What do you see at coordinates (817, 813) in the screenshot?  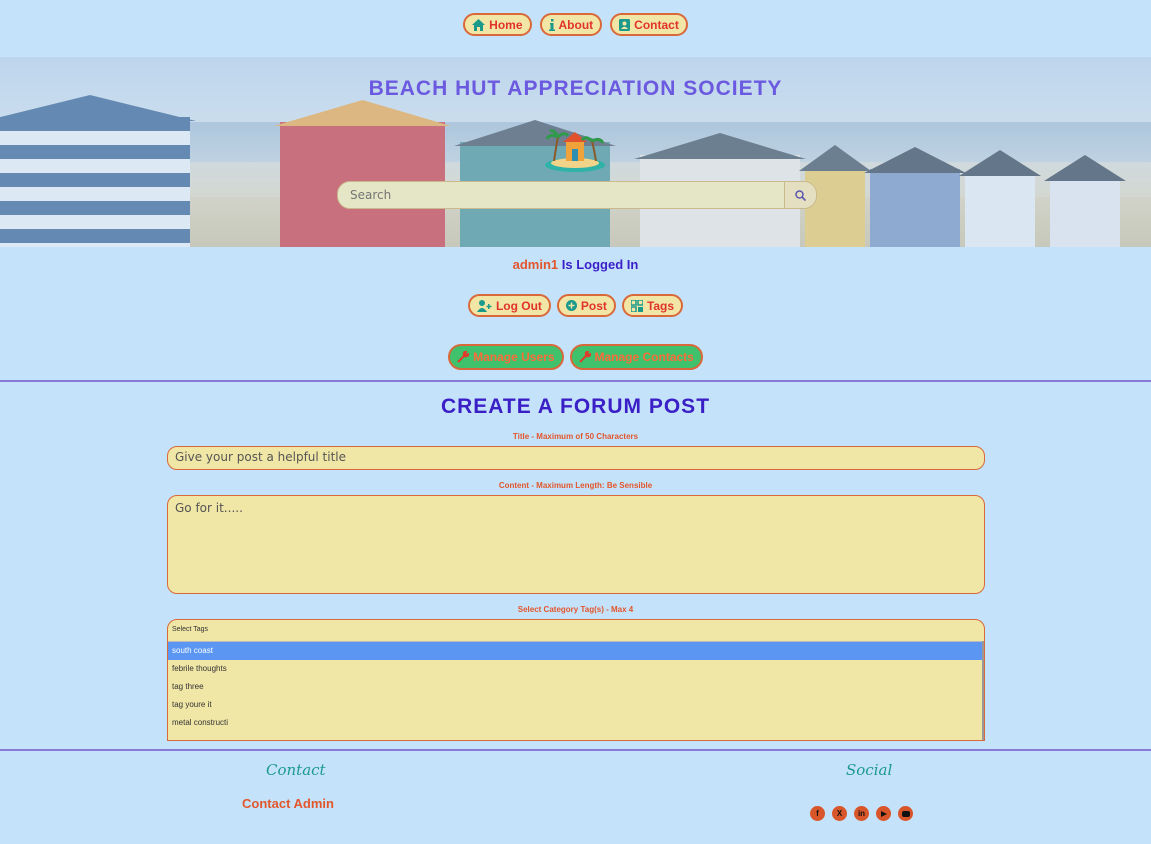 I see `facebook-icon: f` at bounding box center [817, 813].